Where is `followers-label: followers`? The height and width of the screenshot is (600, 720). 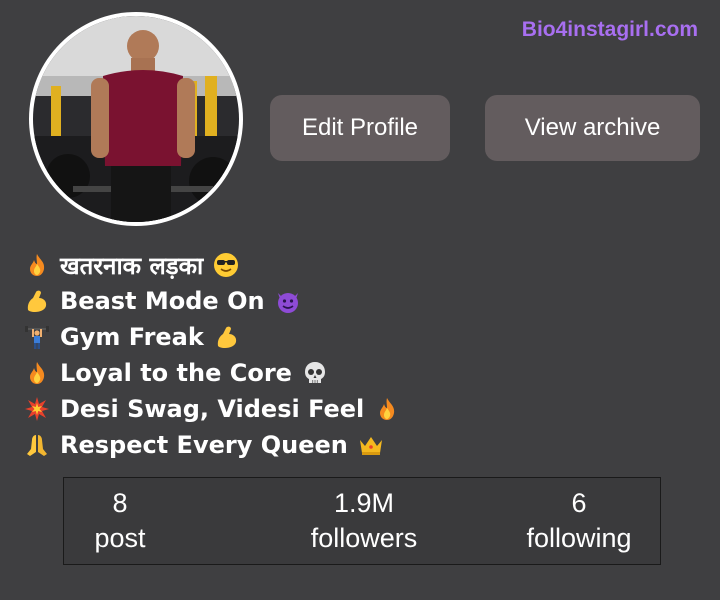
followers-label: followers is located at coordinates (364, 538).